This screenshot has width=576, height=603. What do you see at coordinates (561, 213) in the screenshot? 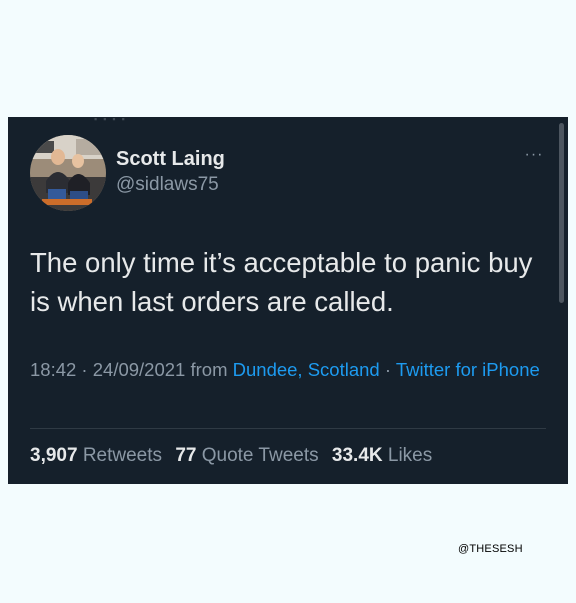
I see `scrollbar` at bounding box center [561, 213].